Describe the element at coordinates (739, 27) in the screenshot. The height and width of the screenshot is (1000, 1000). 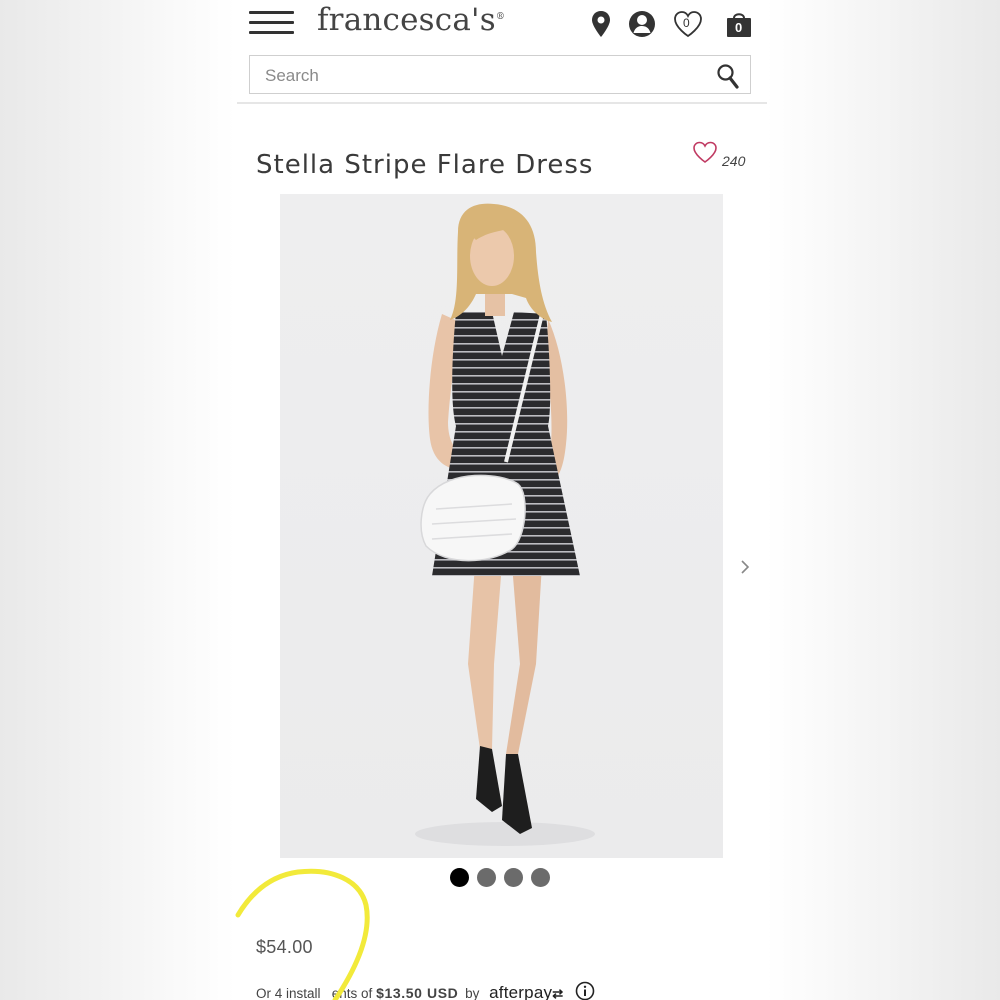
I see `bag-count: 0` at that location.